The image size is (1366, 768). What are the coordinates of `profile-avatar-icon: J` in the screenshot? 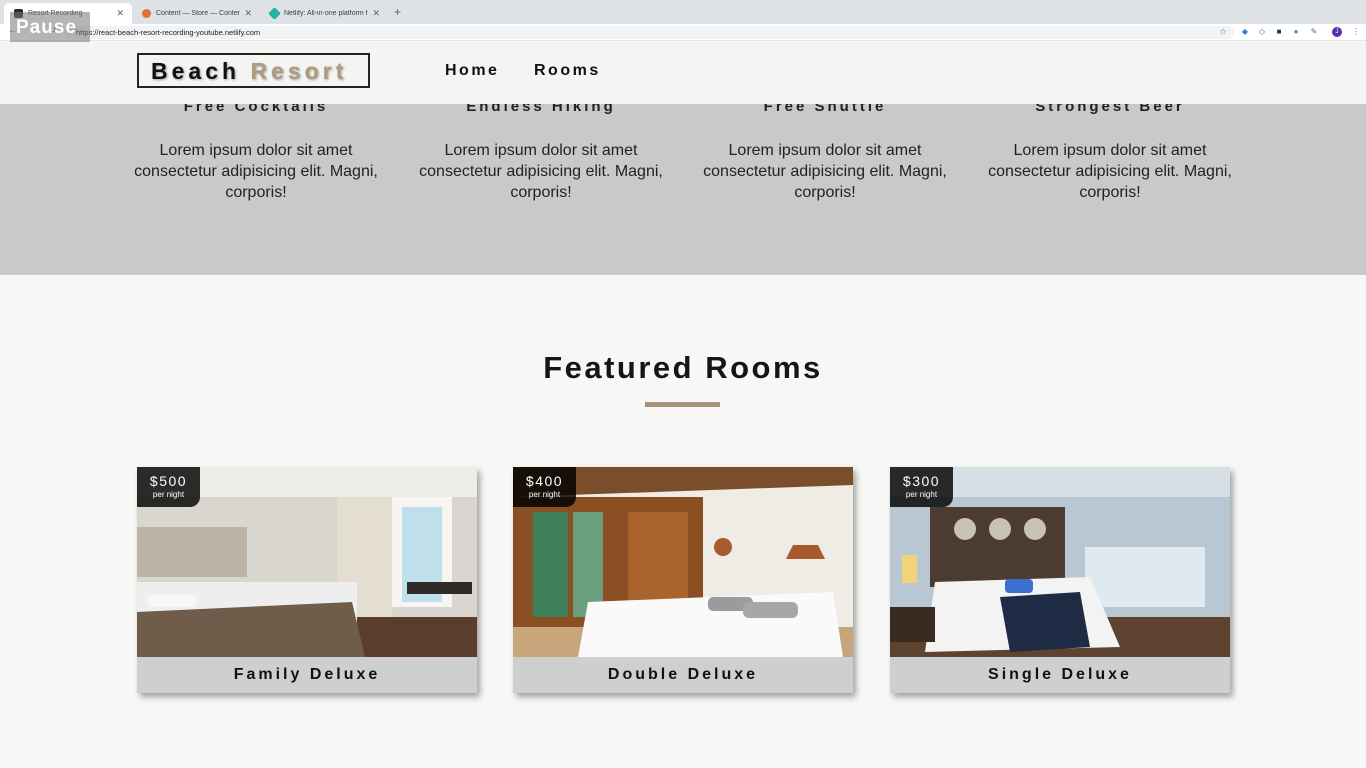 It's located at (1337, 32).